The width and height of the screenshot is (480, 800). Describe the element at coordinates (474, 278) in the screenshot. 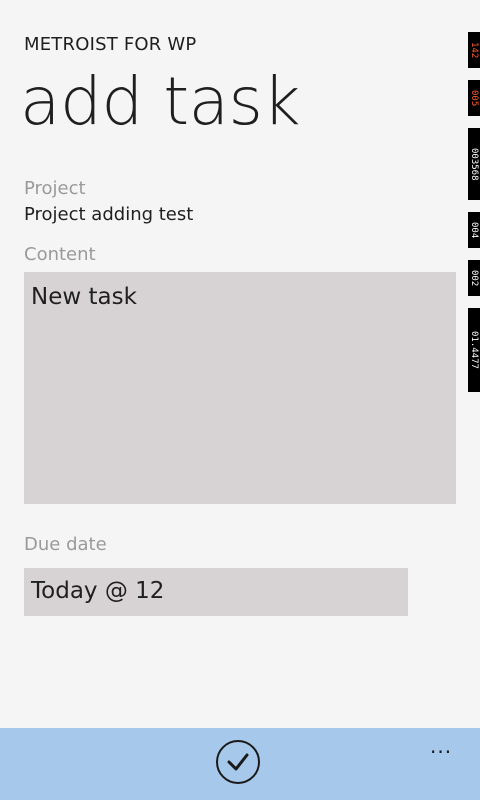

I see `frame-counter: 002` at that location.